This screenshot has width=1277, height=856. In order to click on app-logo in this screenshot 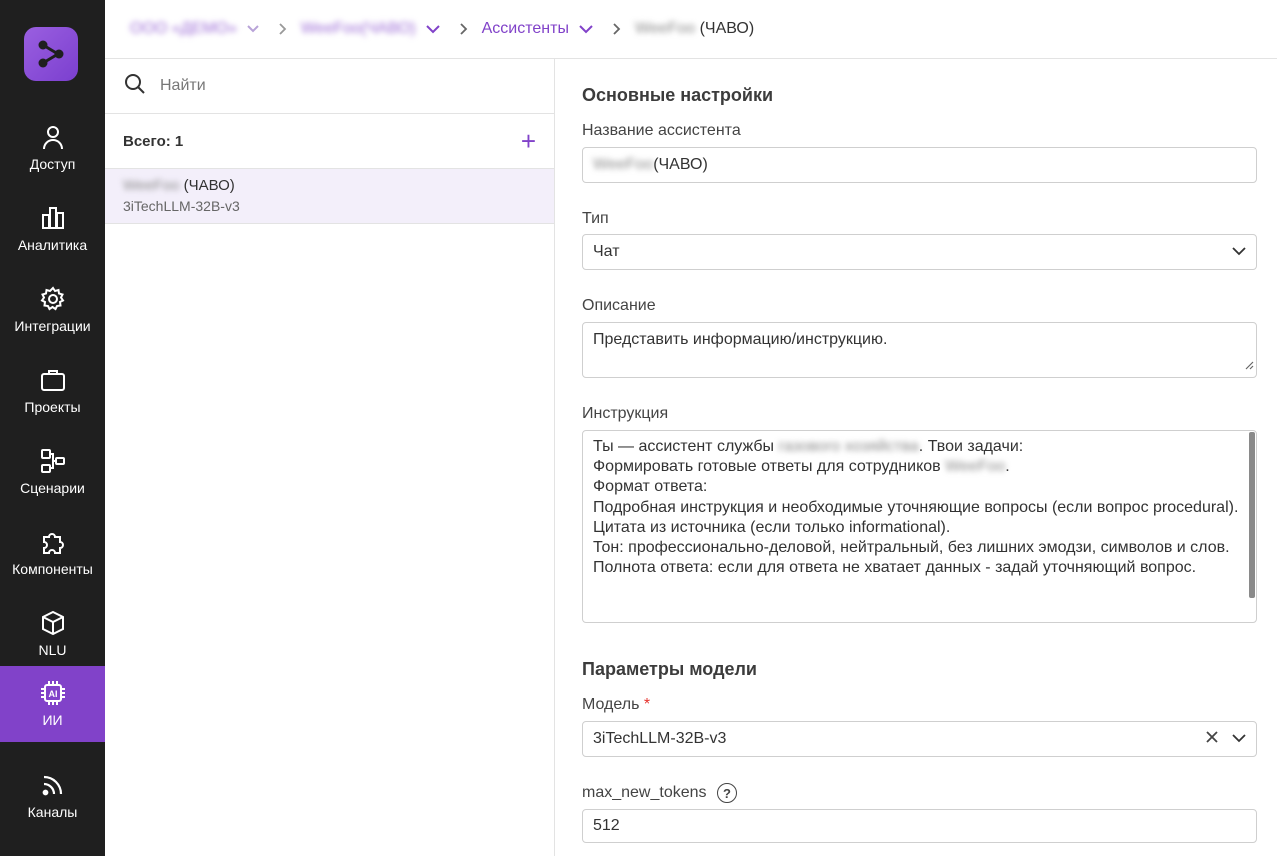, I will do `click(51, 54)`.